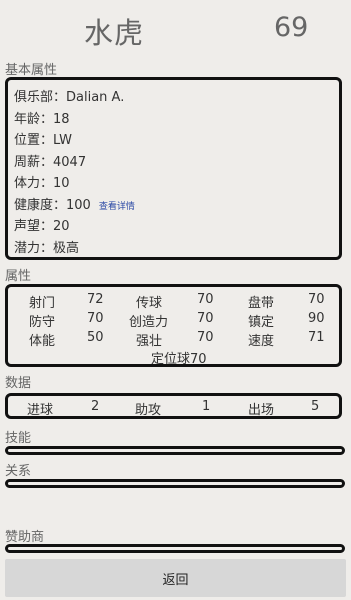  Describe the element at coordinates (42, 322) in the screenshot. I see `attr-name: 防守` at that location.